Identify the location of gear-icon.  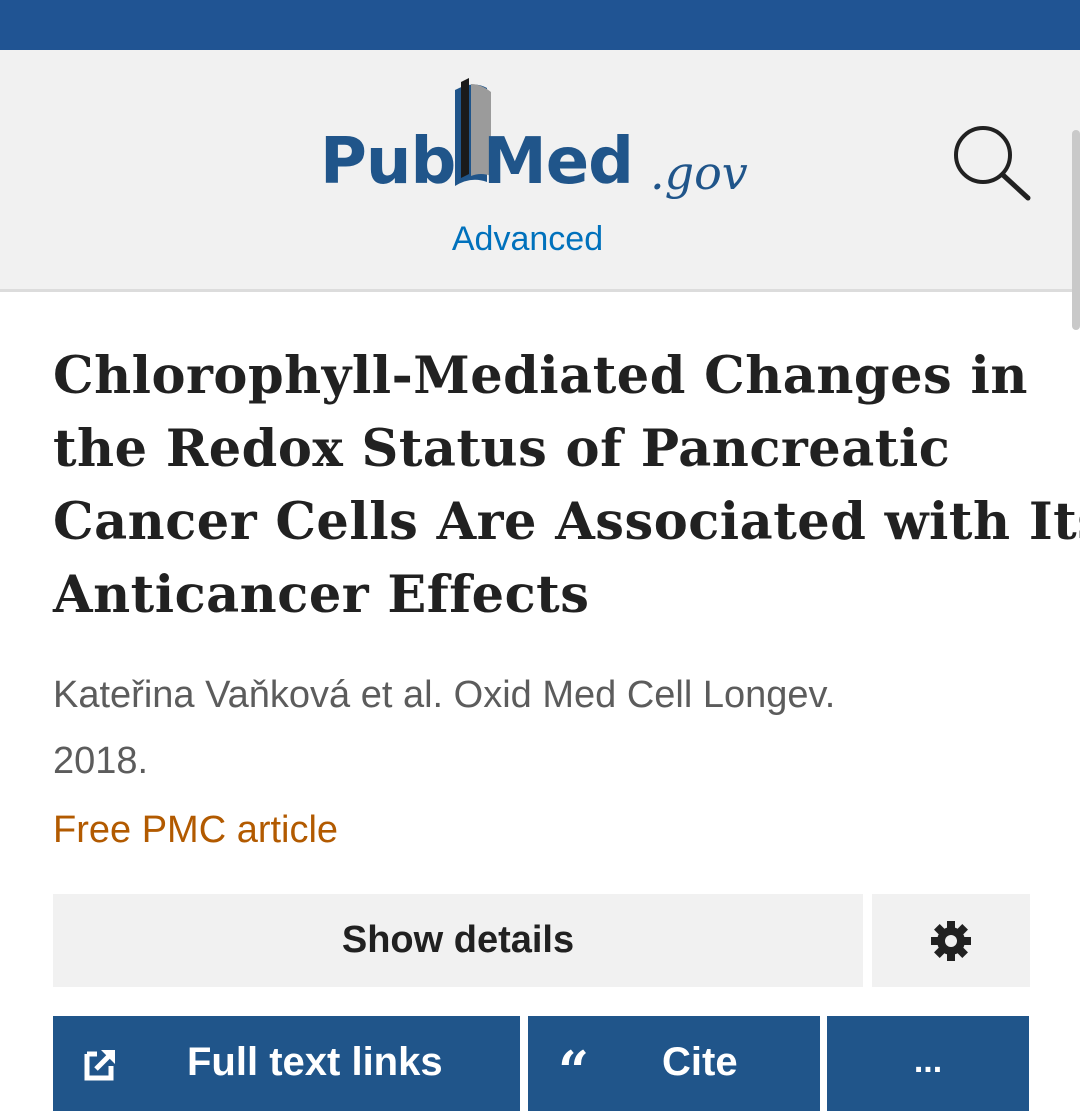
(951, 940).